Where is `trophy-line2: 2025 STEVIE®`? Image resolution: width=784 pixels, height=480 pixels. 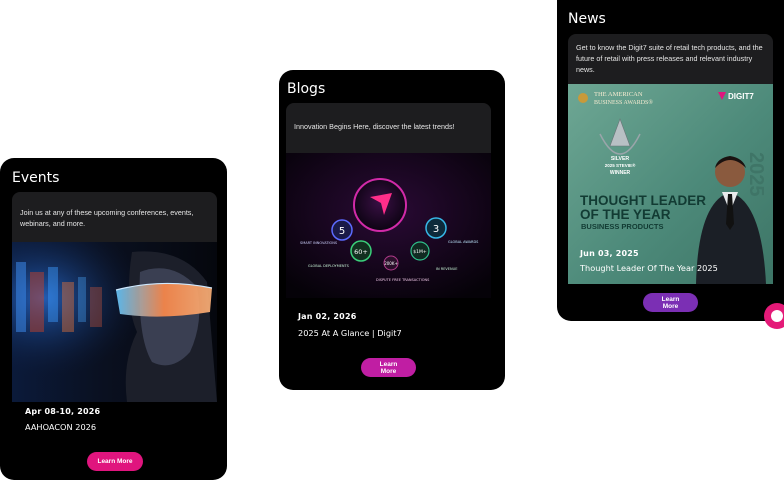
trophy-line2: 2025 STEVIE® is located at coordinates (620, 165).